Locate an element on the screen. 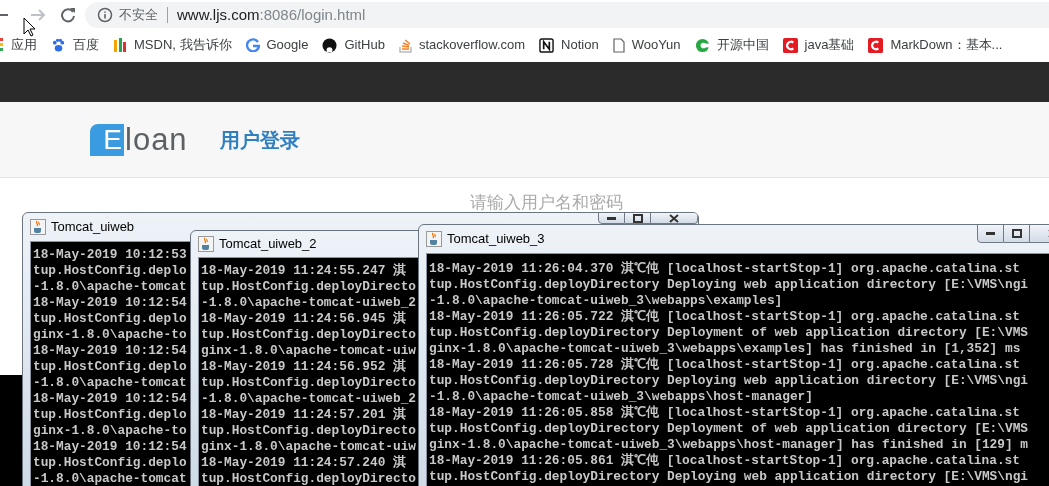  bars-icon is located at coordinates (120, 45).